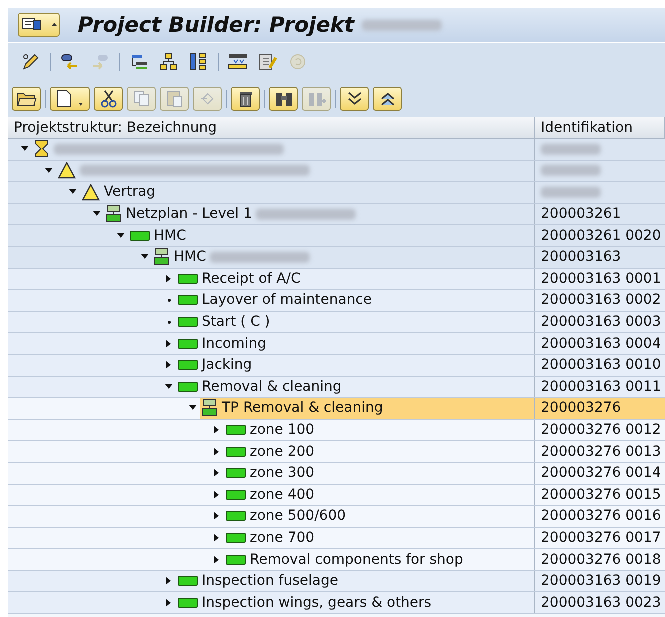 The image size is (665, 617). What do you see at coordinates (199, 62) in the screenshot?
I see `tree-icon` at bounding box center [199, 62].